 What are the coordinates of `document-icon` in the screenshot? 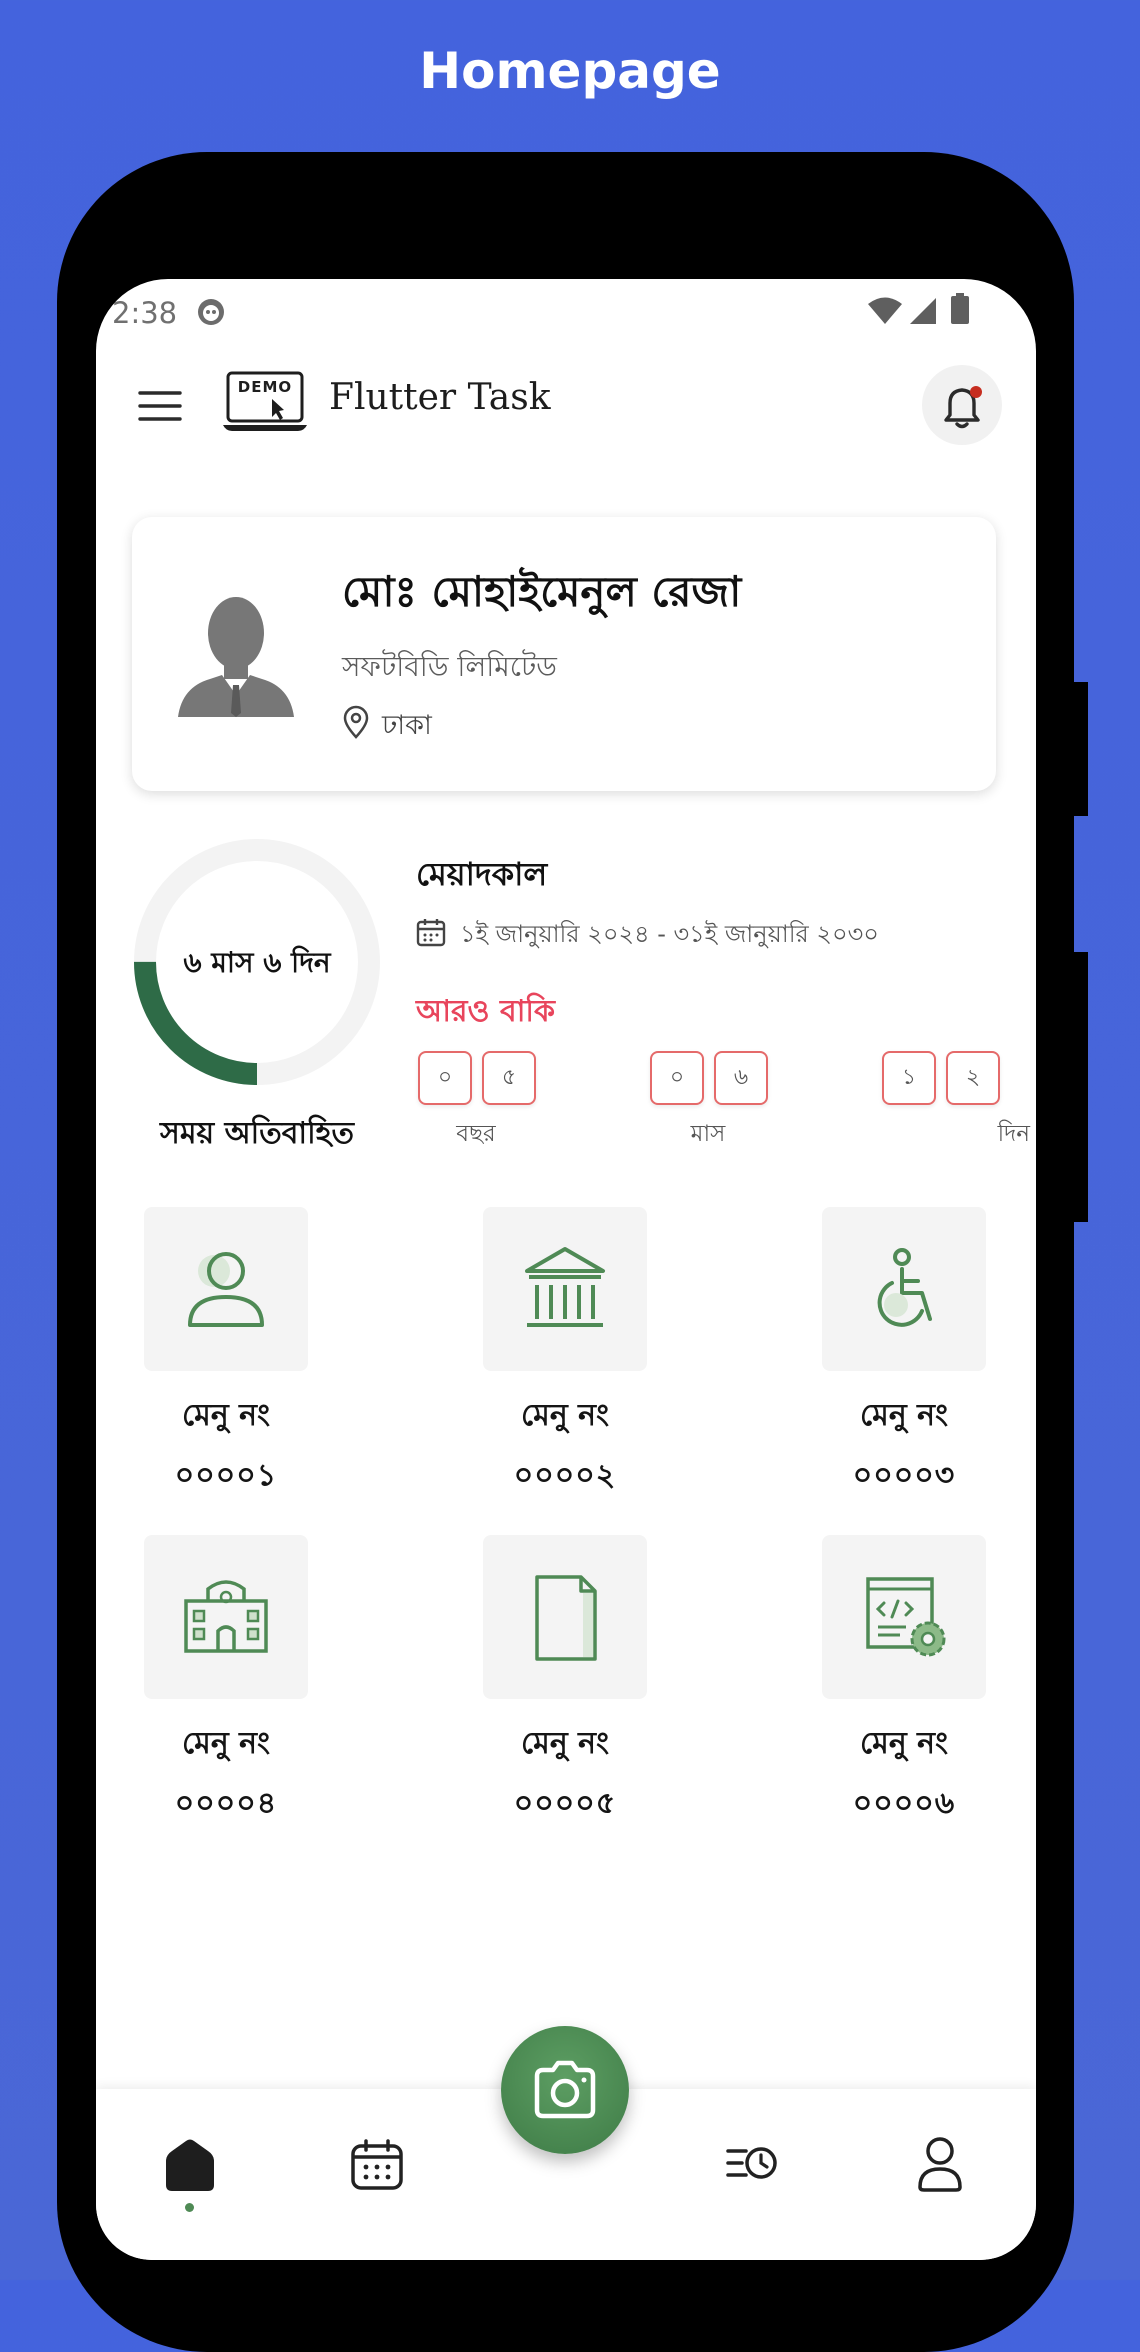 It's located at (566, 1618).